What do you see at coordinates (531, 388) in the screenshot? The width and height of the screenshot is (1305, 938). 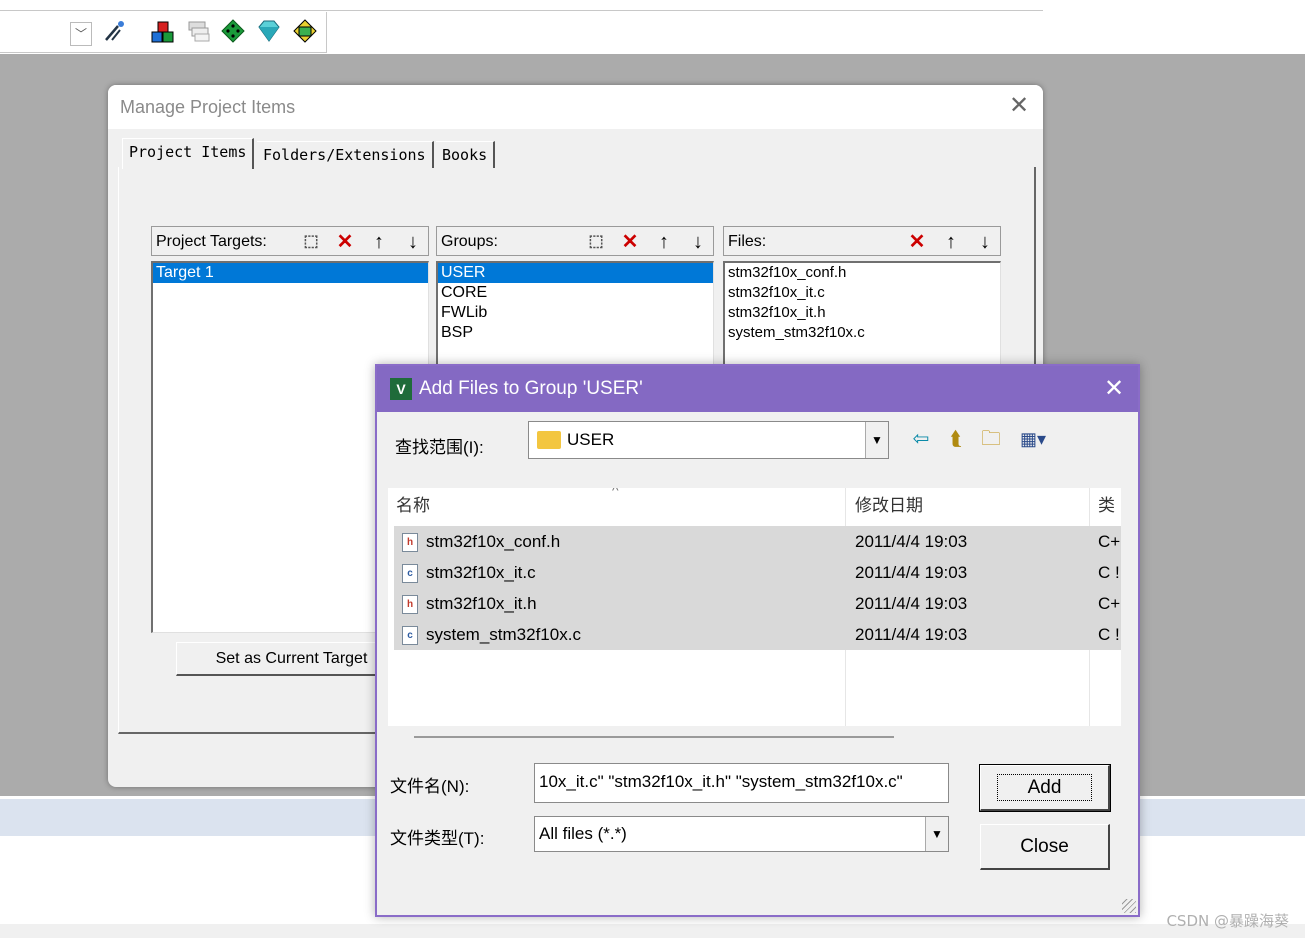 I see `add-dialog-title: Add Files to Group 'USER'` at bounding box center [531, 388].